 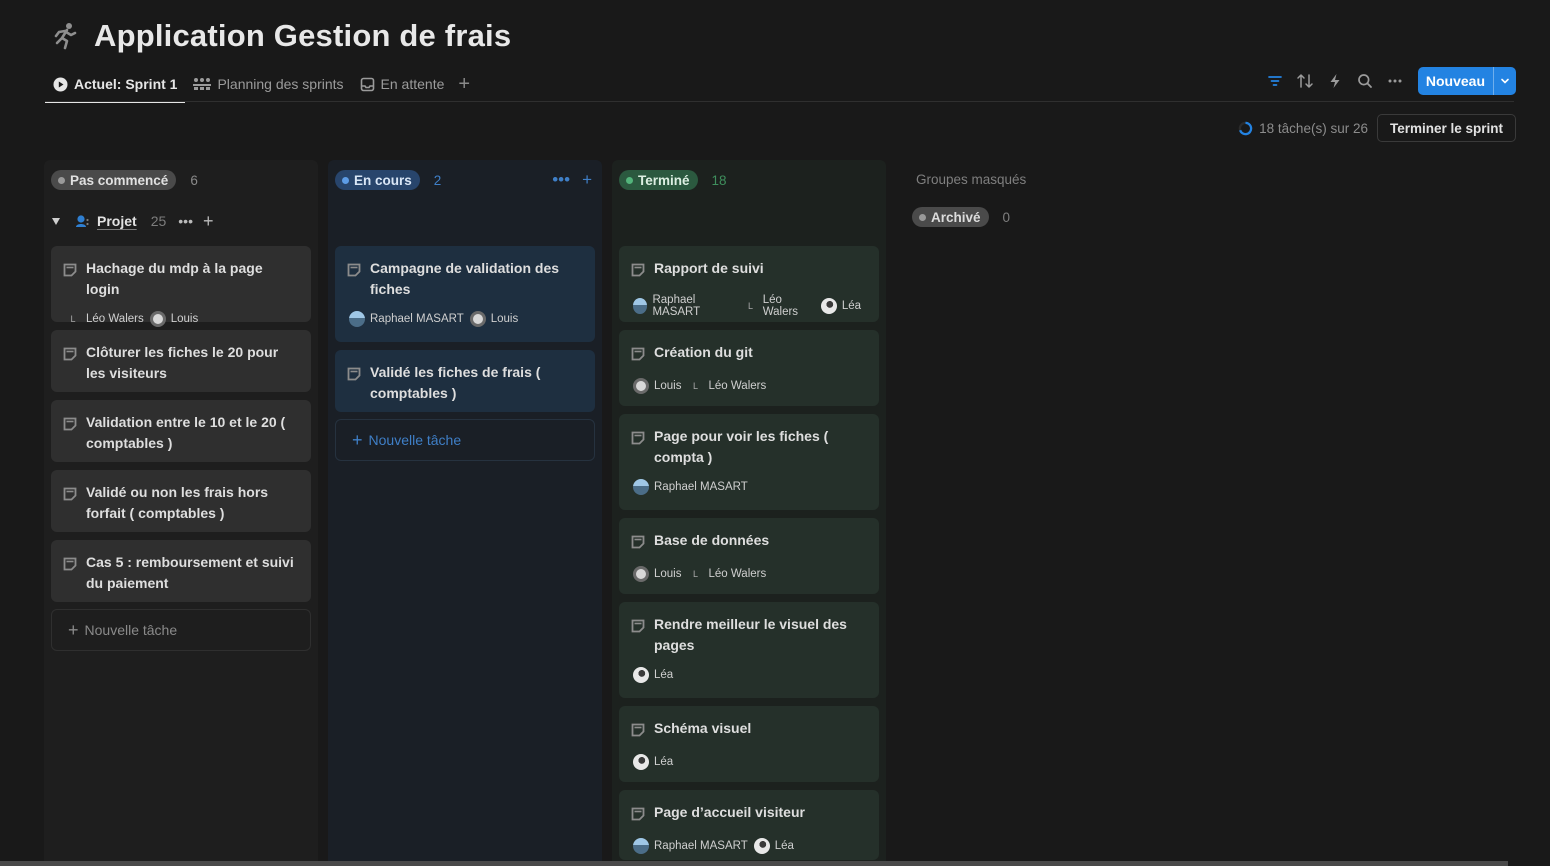 I want to click on new-button-group: Nouveau, so click(x=1466, y=81).